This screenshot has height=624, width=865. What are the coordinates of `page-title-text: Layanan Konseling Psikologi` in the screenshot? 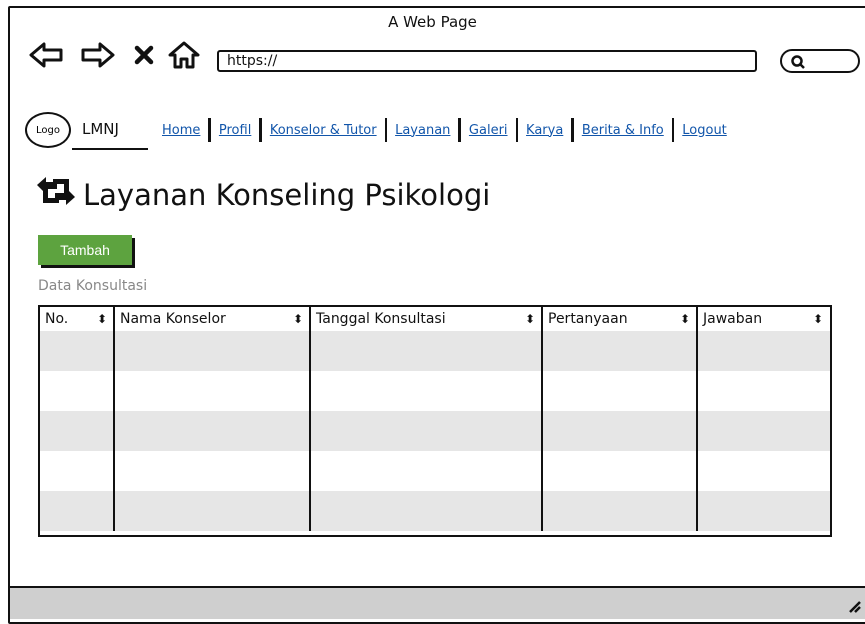 It's located at (287, 194).